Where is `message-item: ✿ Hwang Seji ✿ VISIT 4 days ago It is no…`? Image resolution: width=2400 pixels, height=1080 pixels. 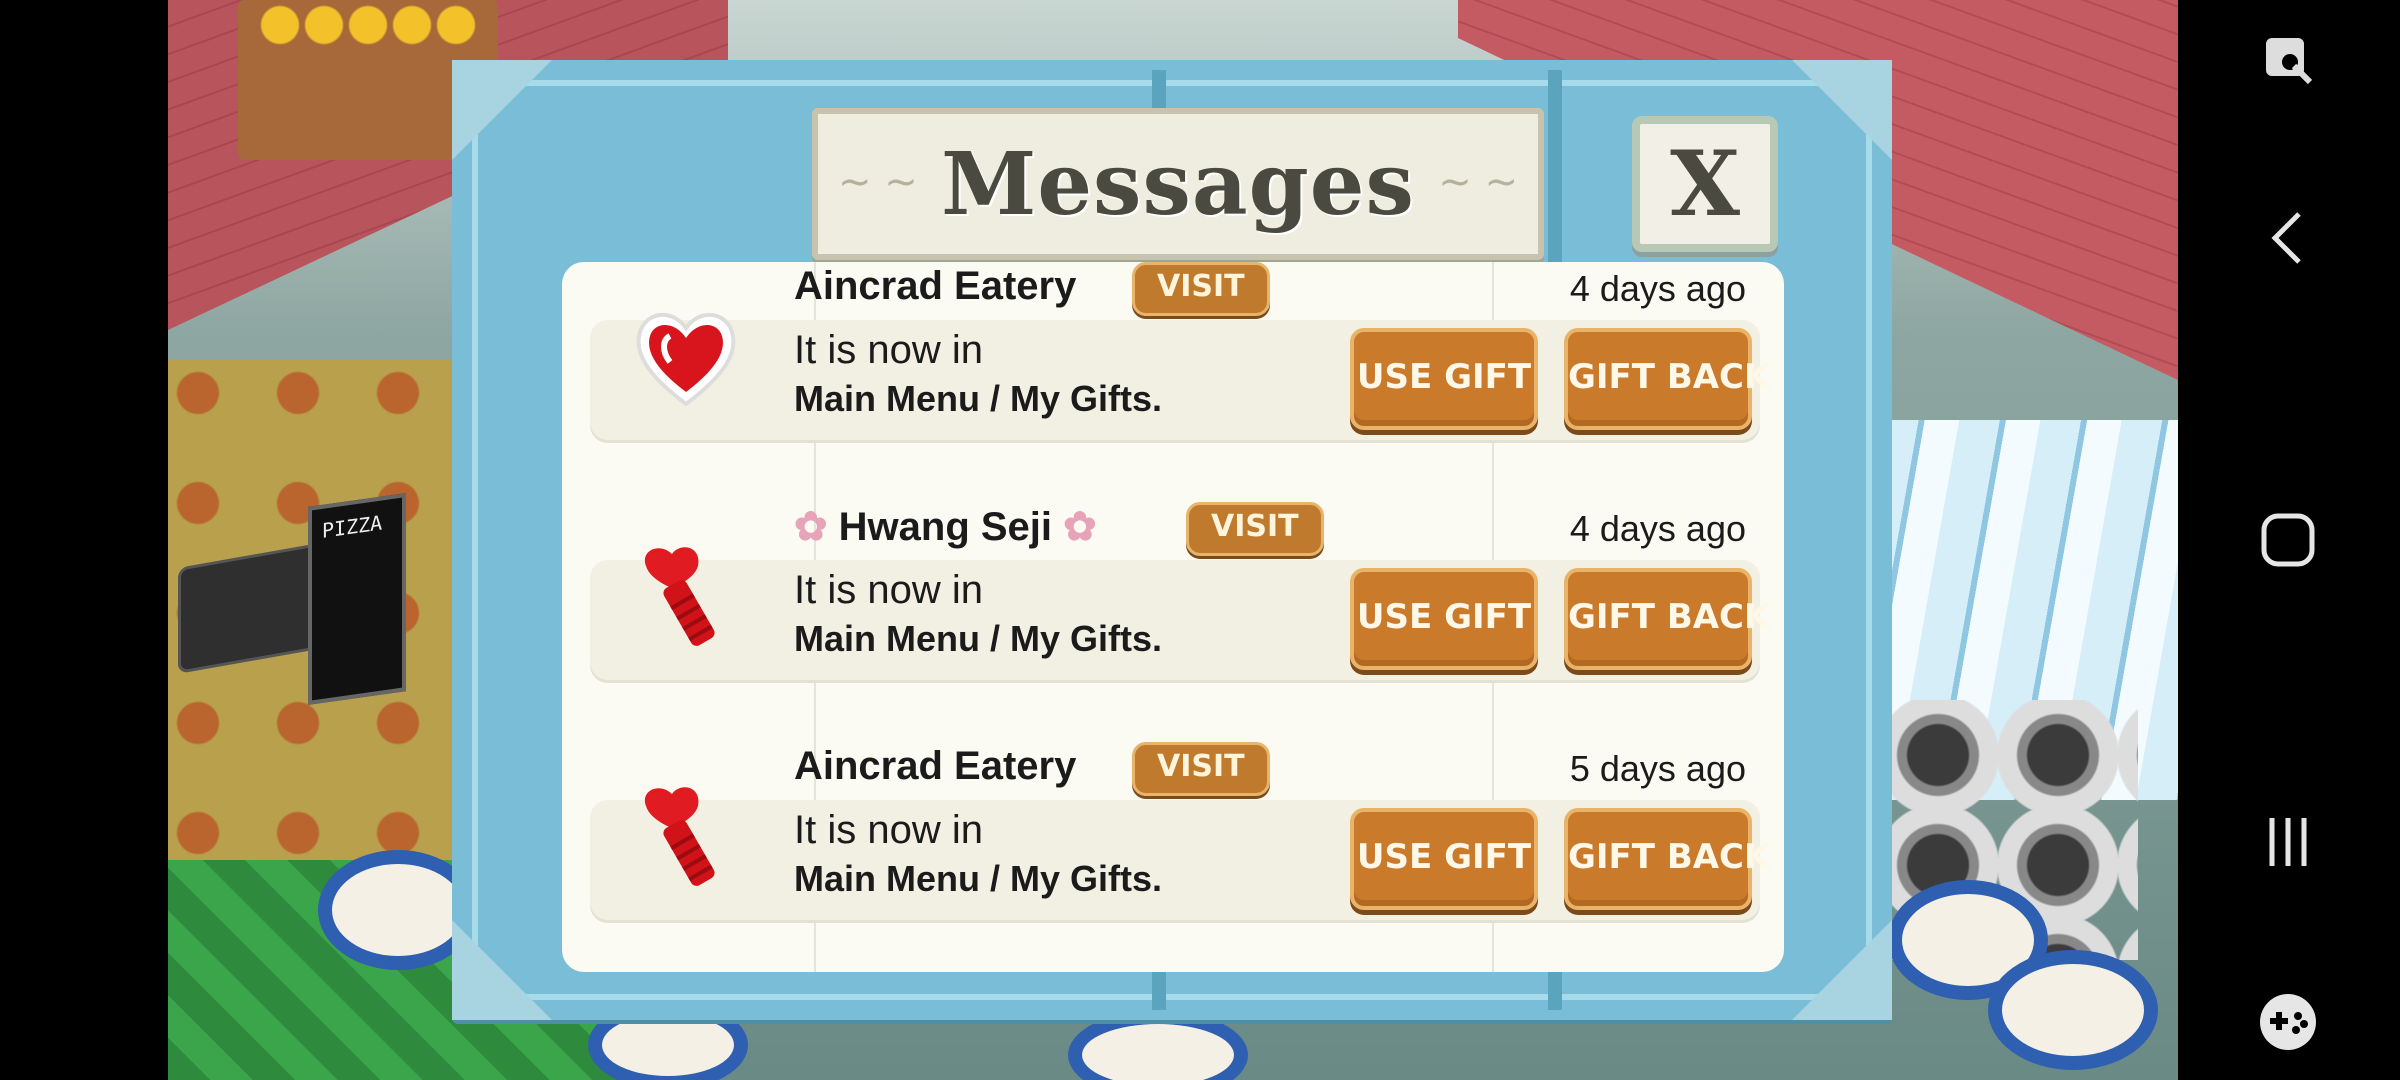
message-item: ✿ Hwang Seji ✿ VISIT 4 days ago It is no… is located at coordinates (1180, 592).